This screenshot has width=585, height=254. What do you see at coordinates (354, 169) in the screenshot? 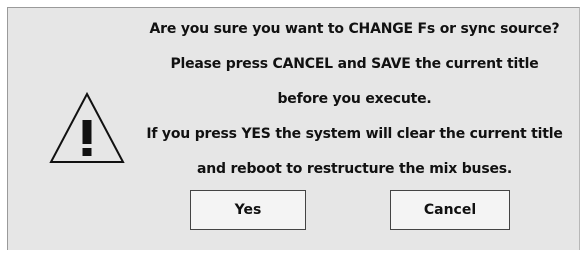
I see `message-line: and reboot to restructure the mix buses.` at bounding box center [354, 169].